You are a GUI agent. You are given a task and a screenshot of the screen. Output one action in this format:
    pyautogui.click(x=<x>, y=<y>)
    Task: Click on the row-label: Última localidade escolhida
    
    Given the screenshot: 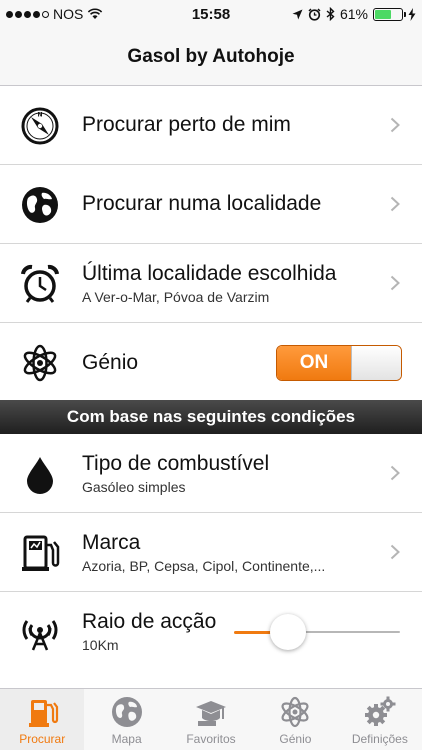 What is the action you would take?
    pyautogui.click(x=209, y=273)
    